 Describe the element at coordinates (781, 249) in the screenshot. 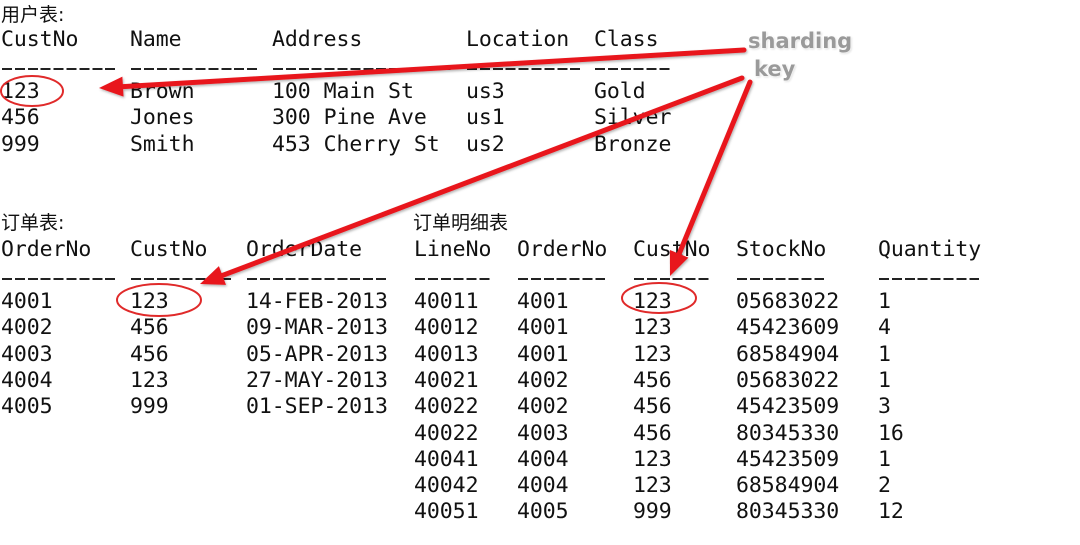

I see `column-header: StockNo` at that location.